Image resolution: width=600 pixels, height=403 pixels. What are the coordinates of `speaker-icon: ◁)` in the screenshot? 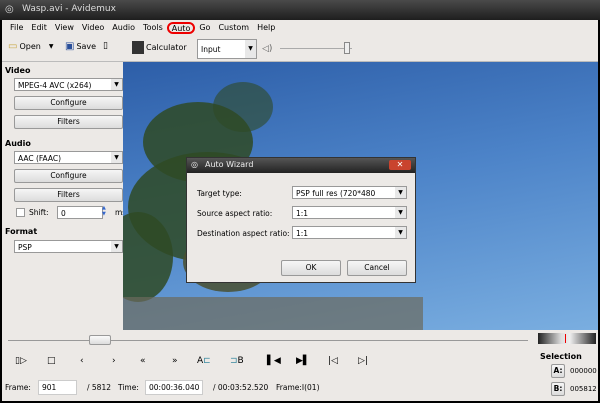 It's located at (267, 49).